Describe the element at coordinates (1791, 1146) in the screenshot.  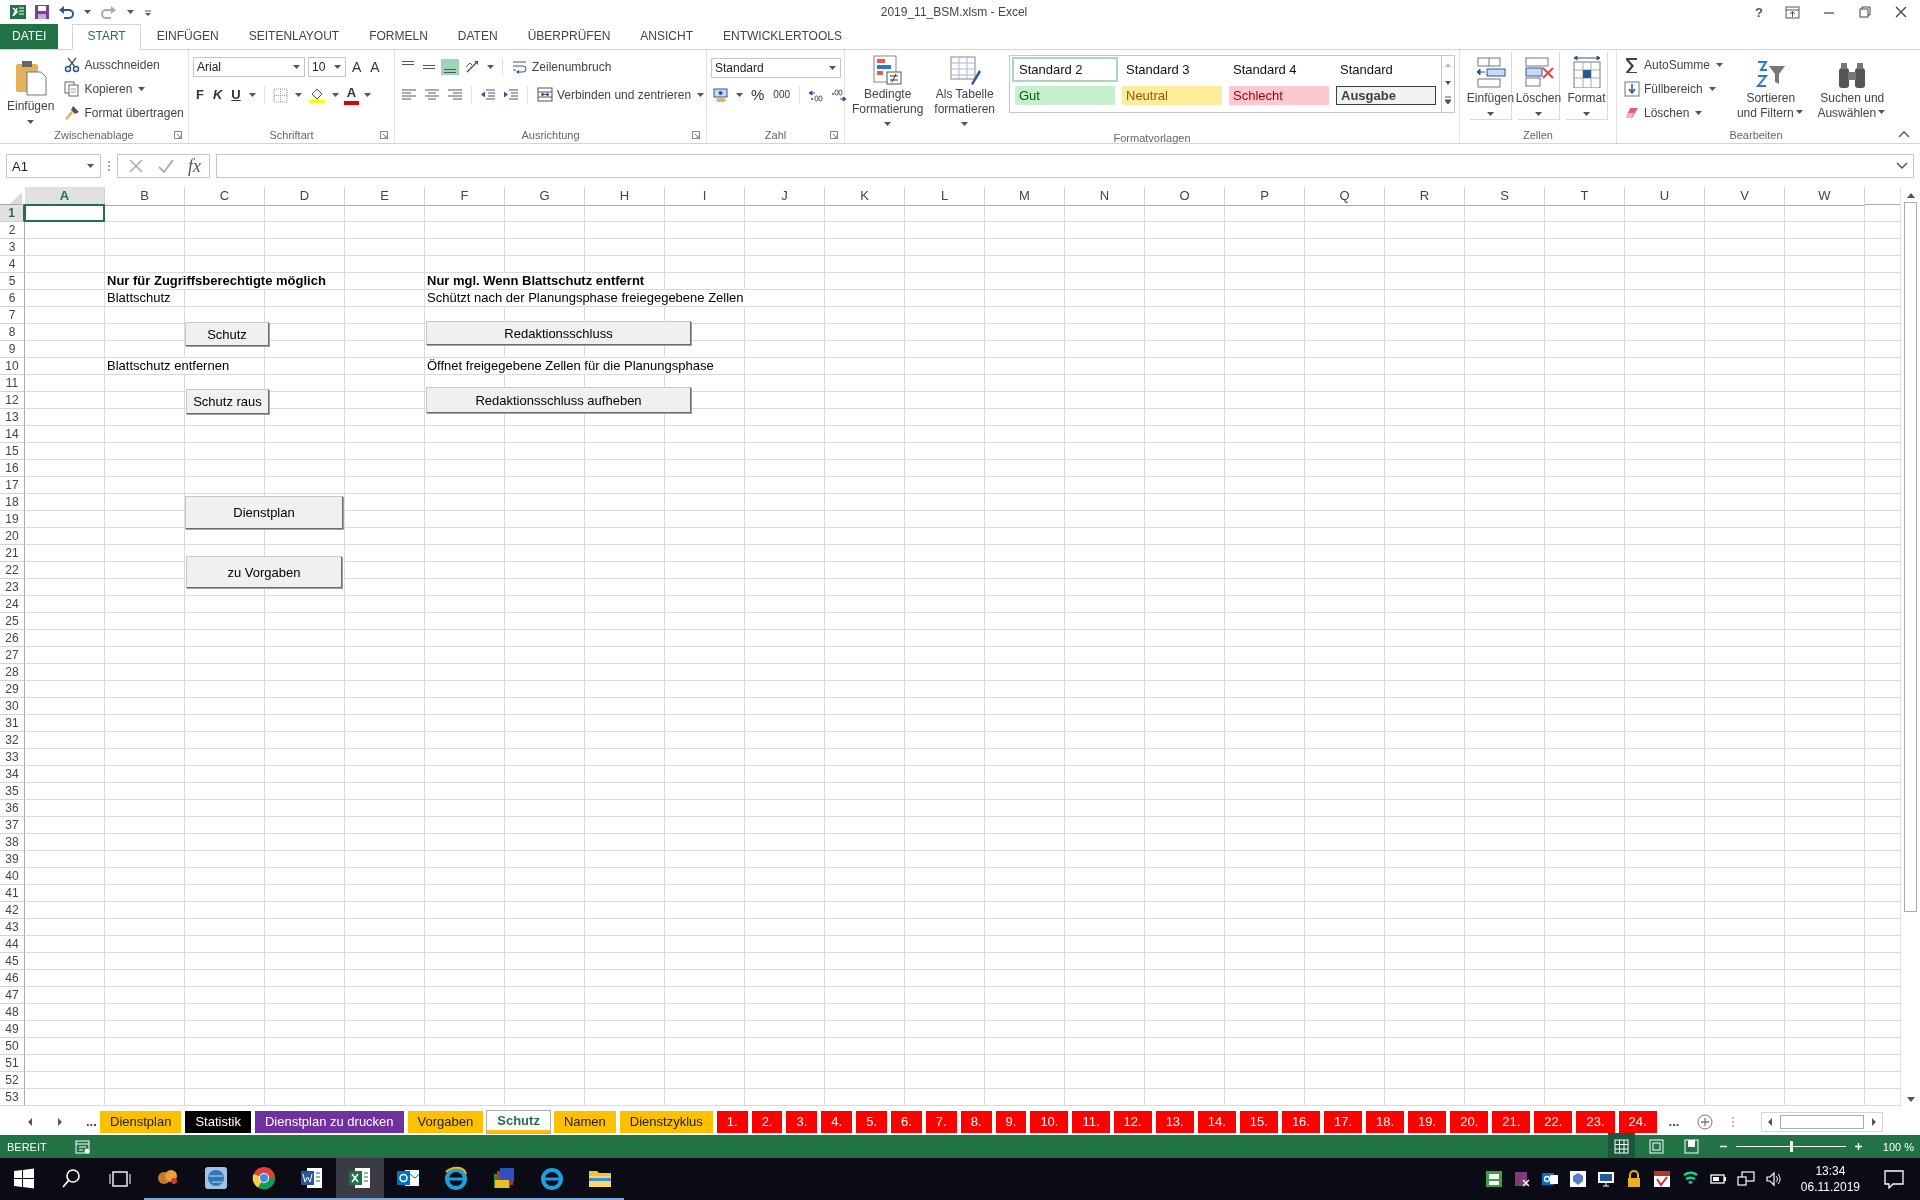
I see `zoom-thumb` at that location.